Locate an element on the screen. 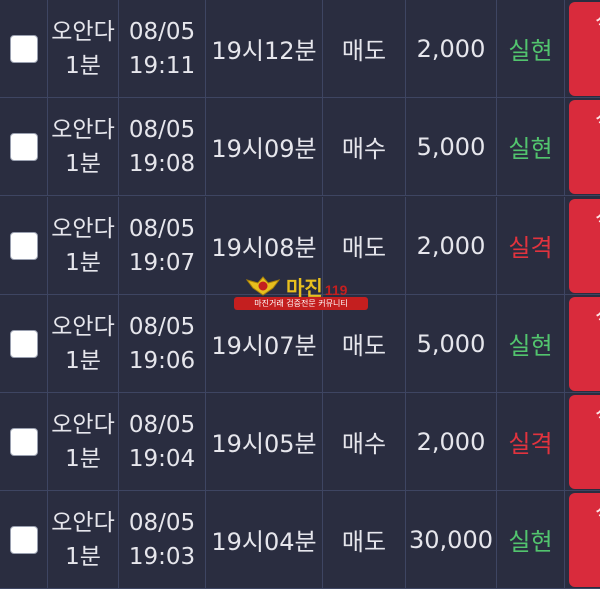  round-cell: 19시05분 is located at coordinates (263, 442).